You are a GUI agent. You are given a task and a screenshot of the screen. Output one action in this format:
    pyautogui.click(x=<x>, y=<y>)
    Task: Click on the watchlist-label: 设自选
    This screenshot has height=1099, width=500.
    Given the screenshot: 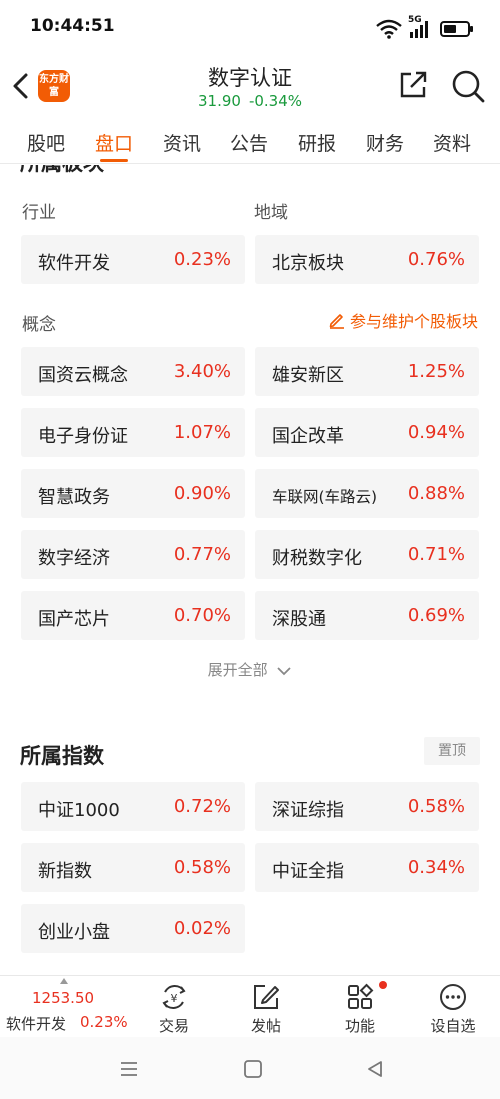 What is the action you would take?
    pyautogui.click(x=453, y=1026)
    